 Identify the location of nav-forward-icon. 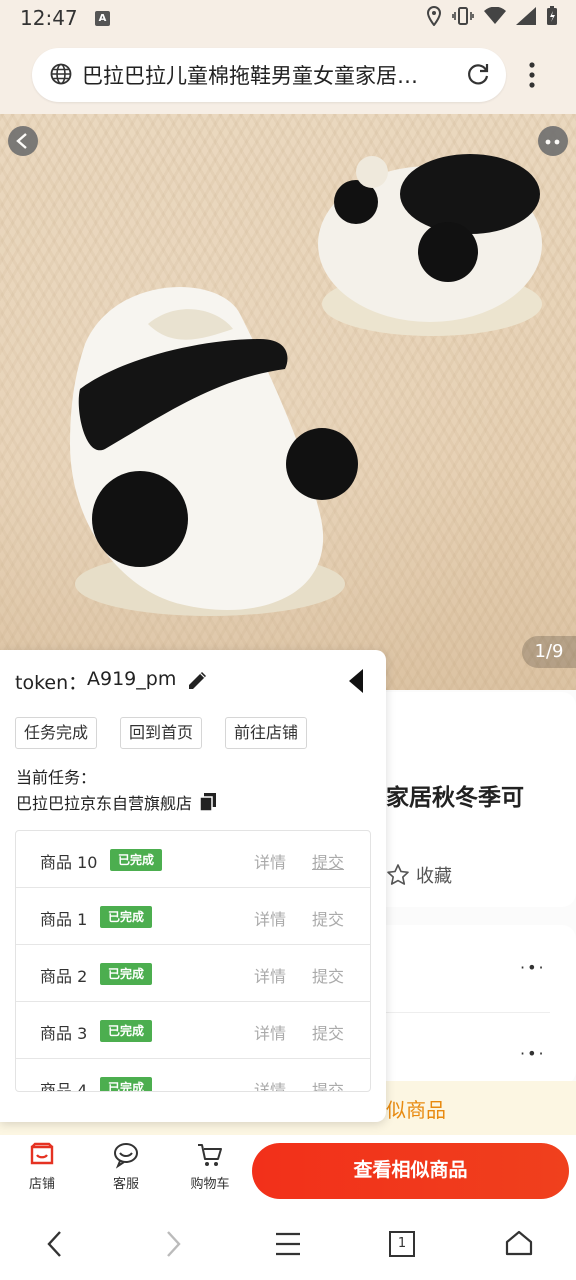
(173, 1244).